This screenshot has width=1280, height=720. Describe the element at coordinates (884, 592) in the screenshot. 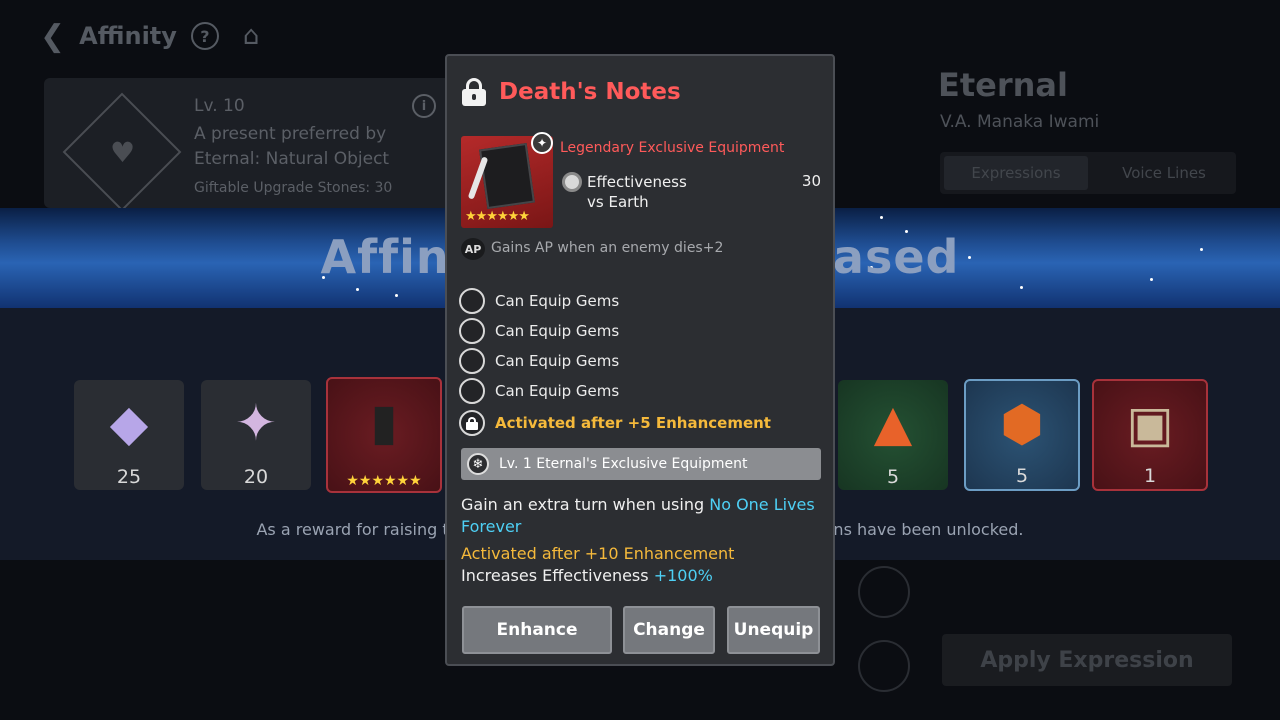

I see `eye-icon` at that location.